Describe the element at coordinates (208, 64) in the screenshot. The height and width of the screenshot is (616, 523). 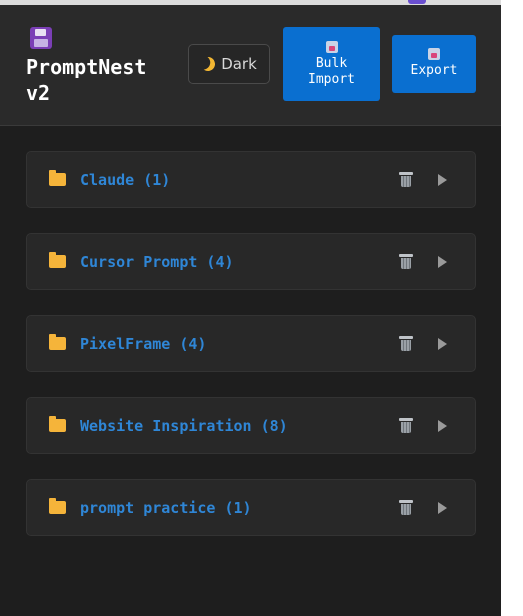
I see `crescent-moon-icon` at that location.